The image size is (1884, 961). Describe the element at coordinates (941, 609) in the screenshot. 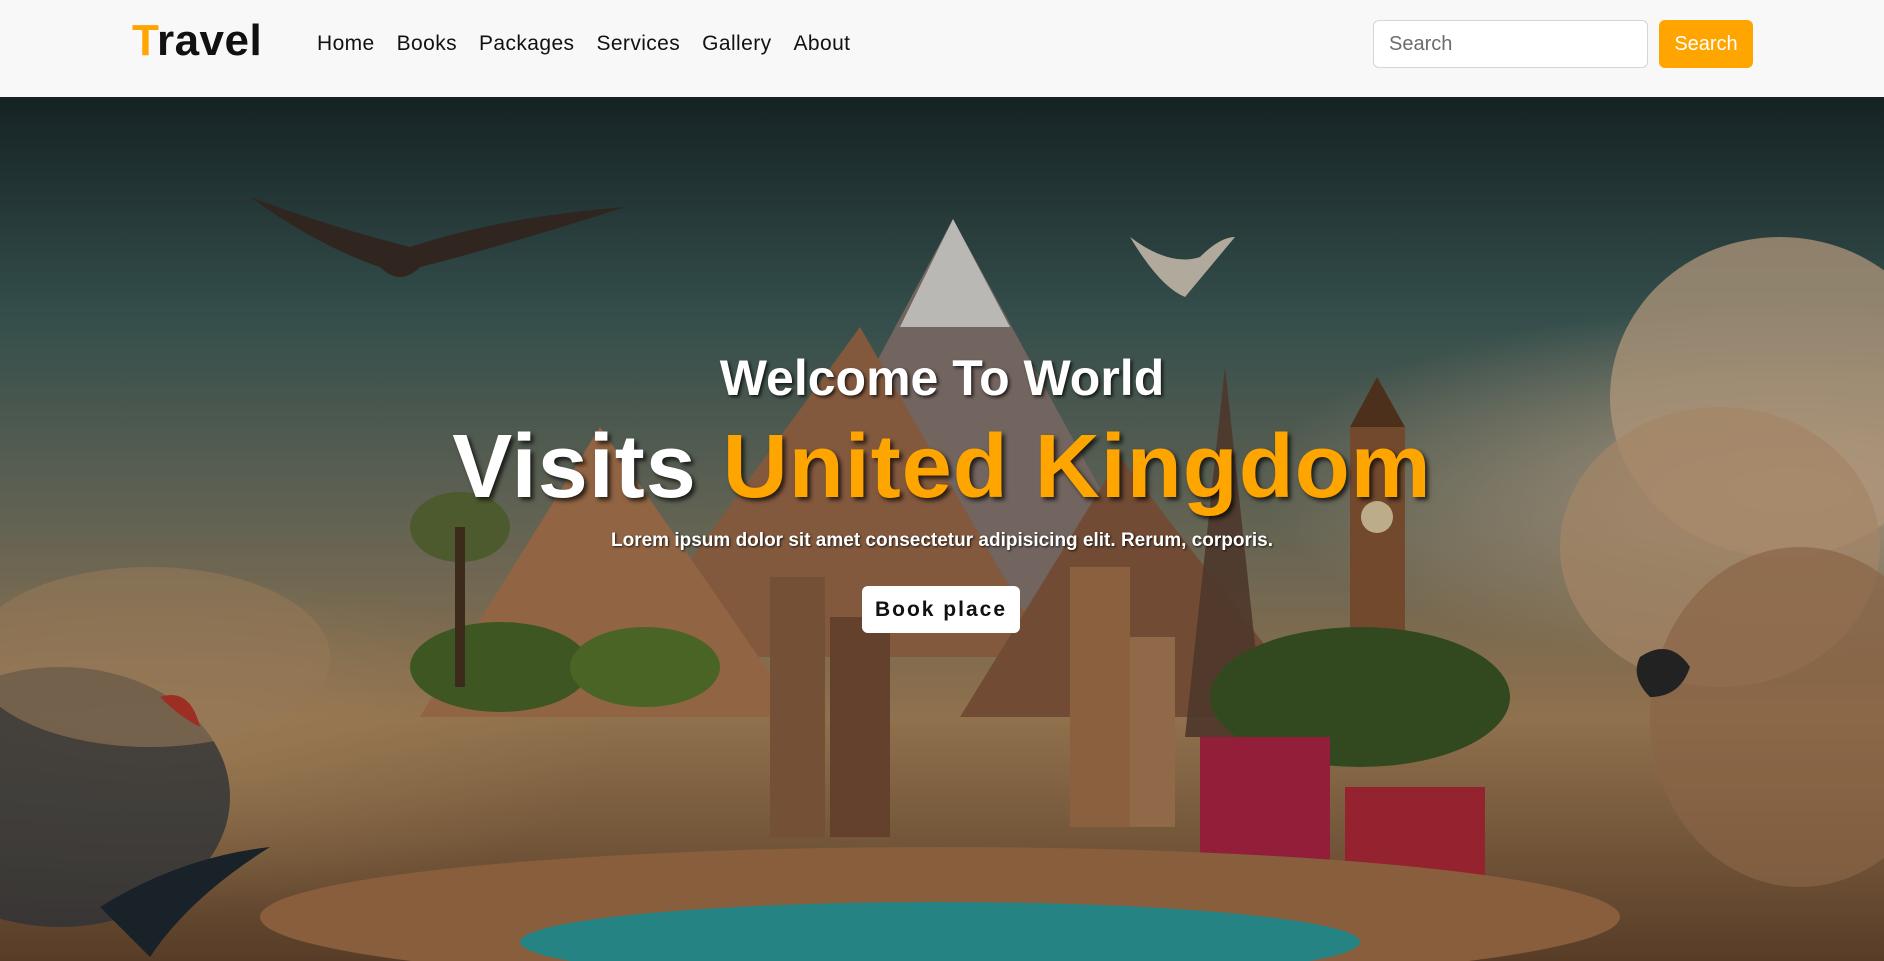

I see `book-place-button: Book place` at that location.